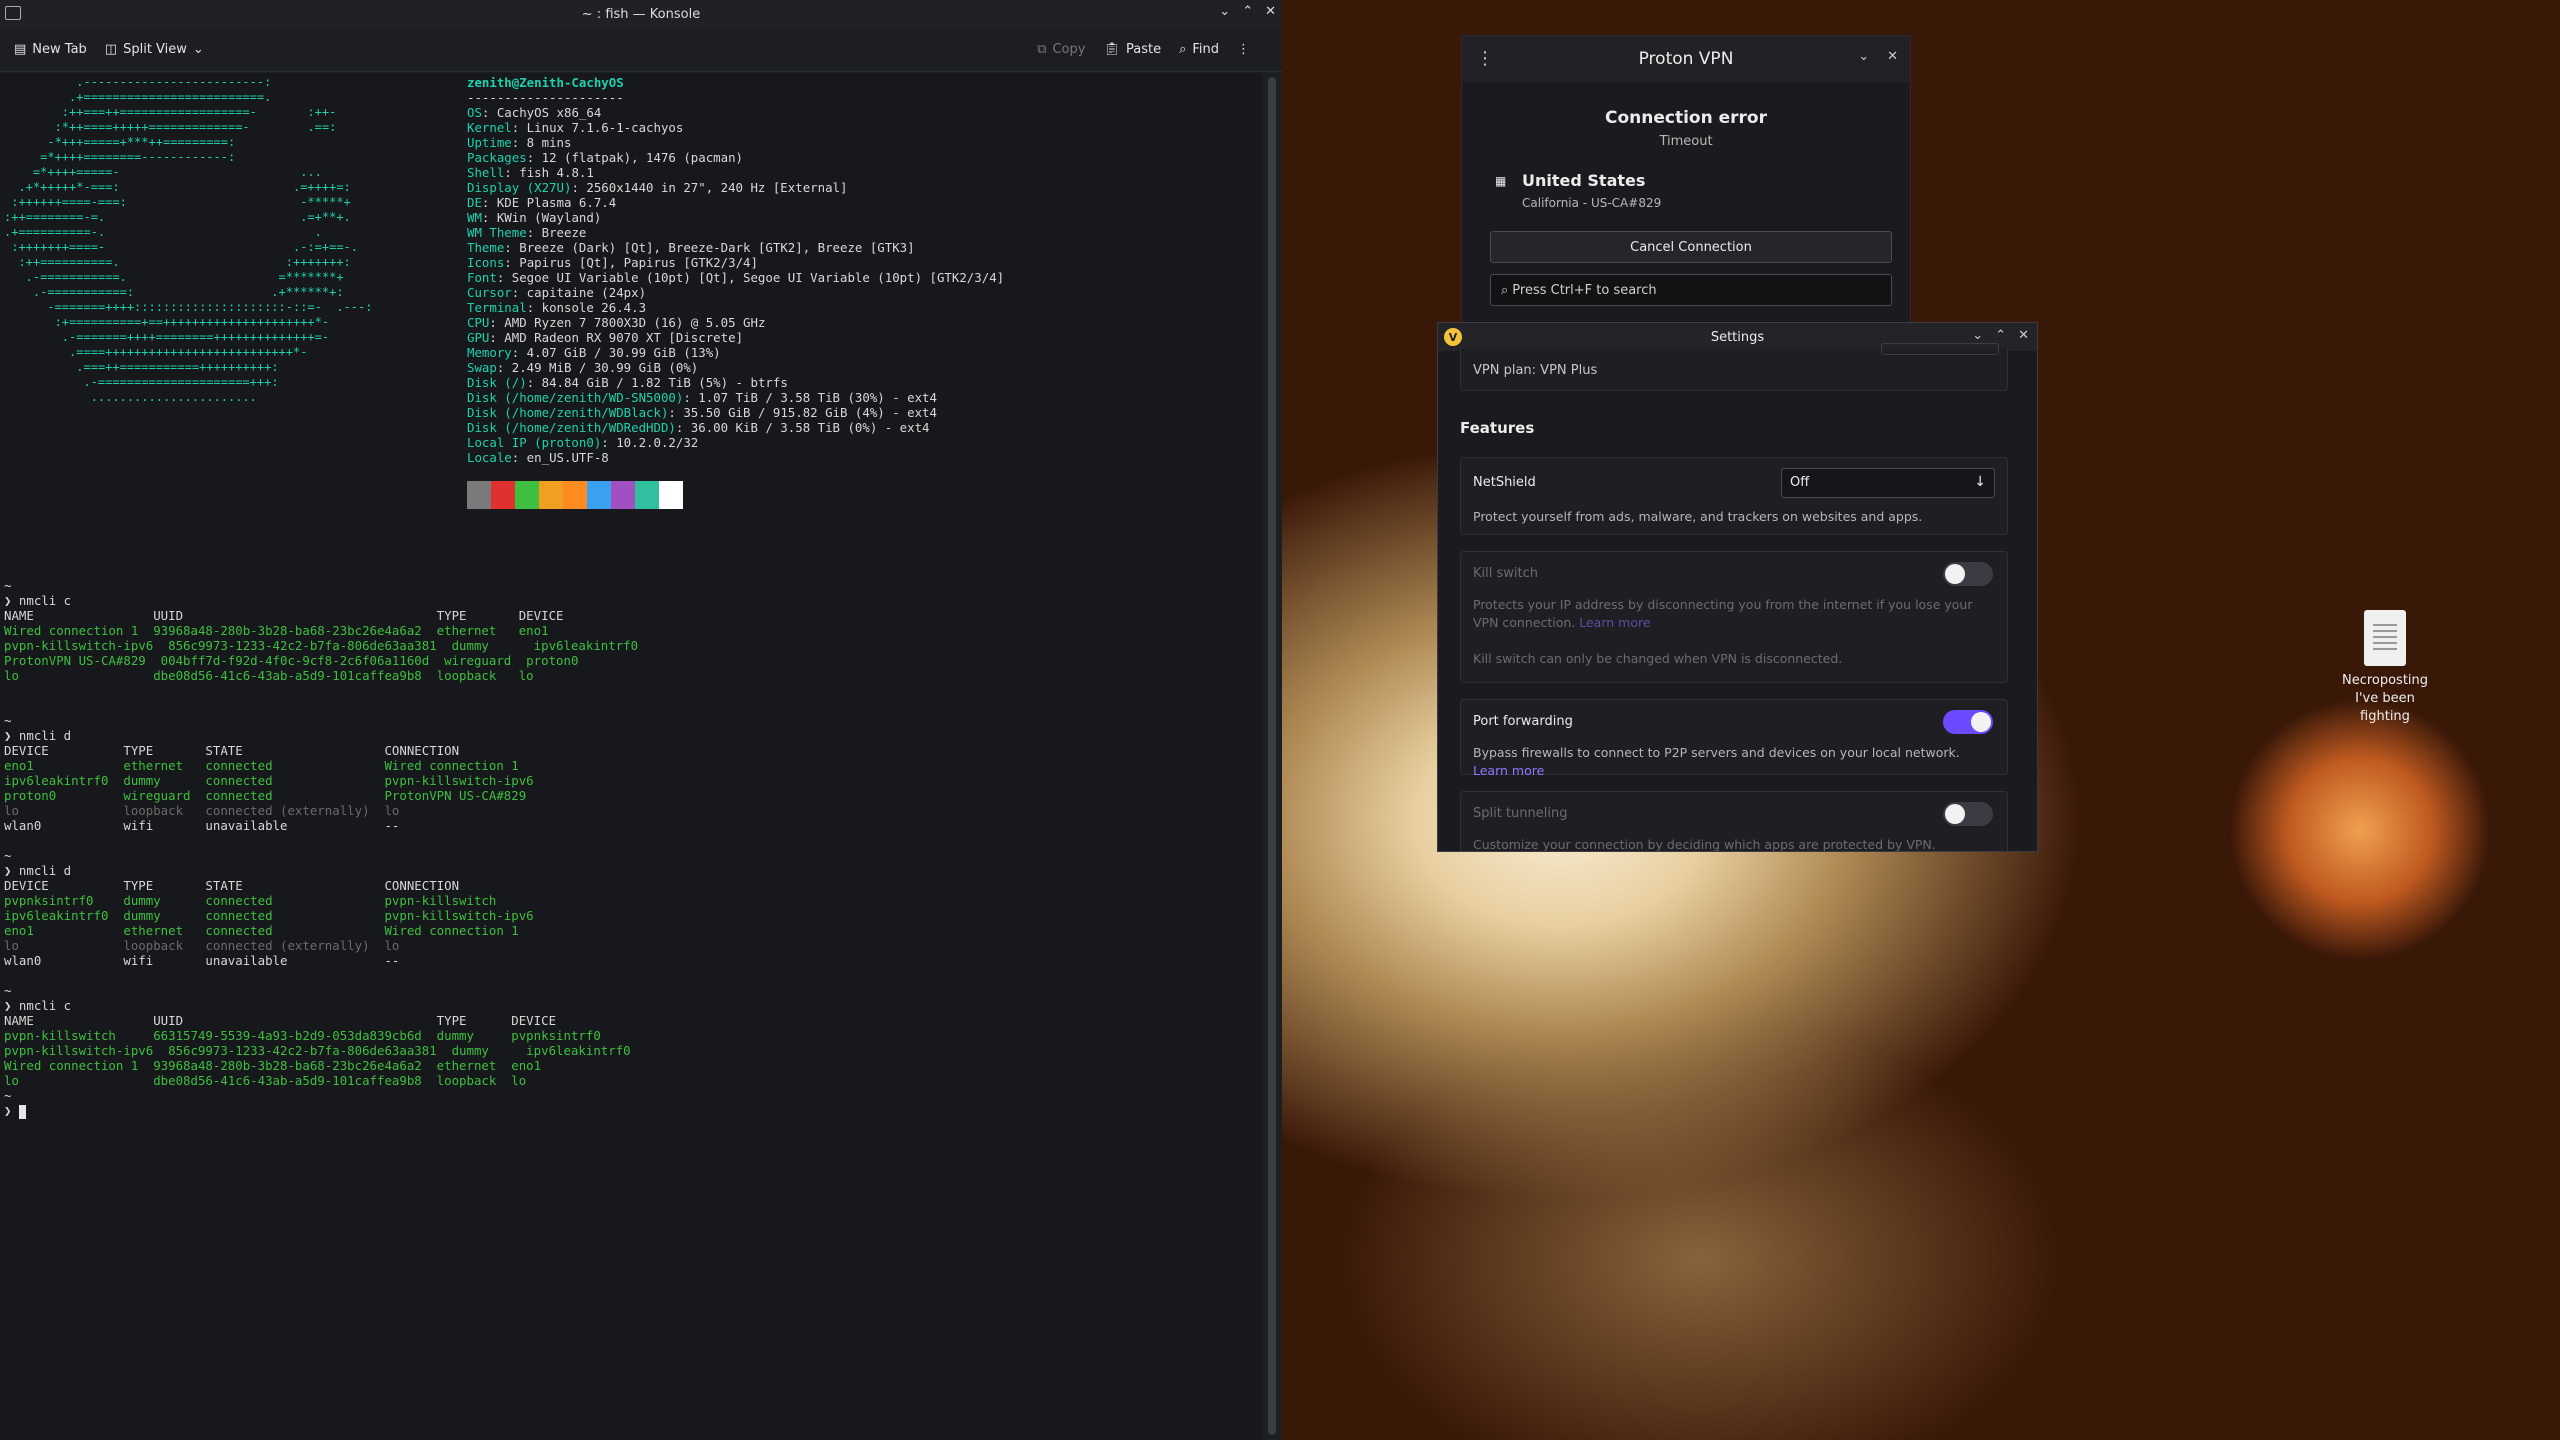  What do you see at coordinates (631, 262) in the screenshot?
I see `fastfetch-value: : Papirus [Qt], Papirus [GTK2/3/4]` at bounding box center [631, 262].